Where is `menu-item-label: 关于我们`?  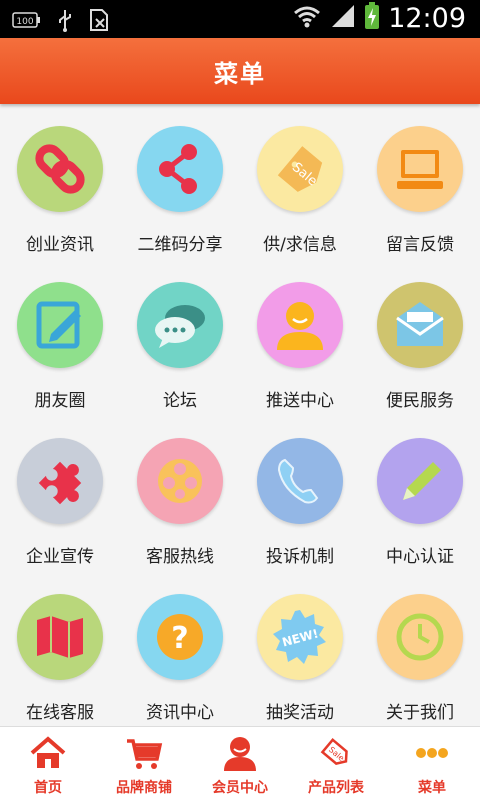
menu-item-label: 关于我们 is located at coordinates (420, 713).